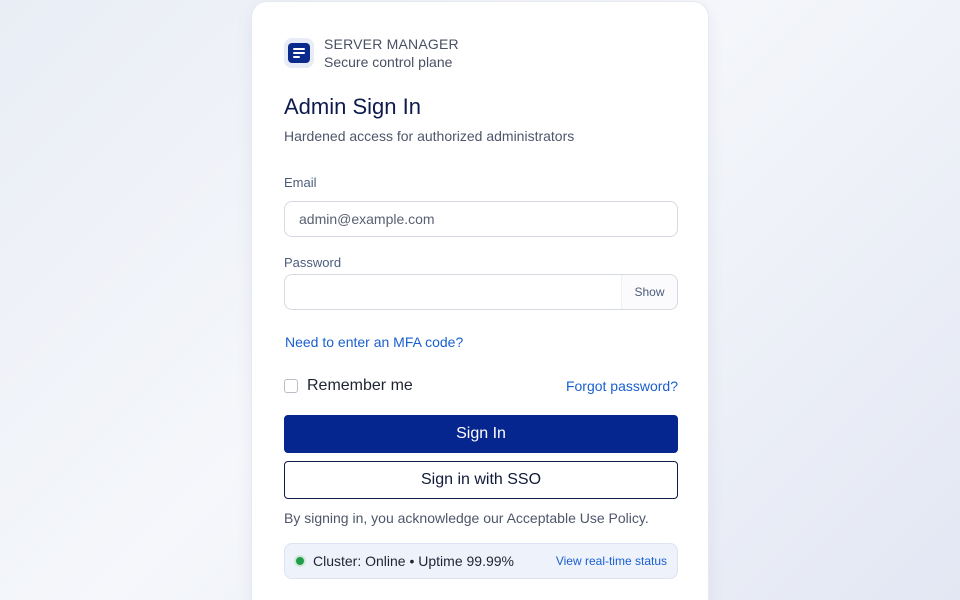 This screenshot has width=960, height=600. Describe the element at coordinates (453, 292) in the screenshot. I see `password-field` at that location.